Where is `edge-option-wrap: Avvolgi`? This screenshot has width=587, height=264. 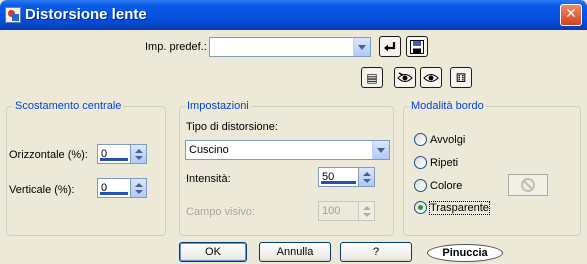 edge-option-wrap: Avvolgi is located at coordinates (439, 139).